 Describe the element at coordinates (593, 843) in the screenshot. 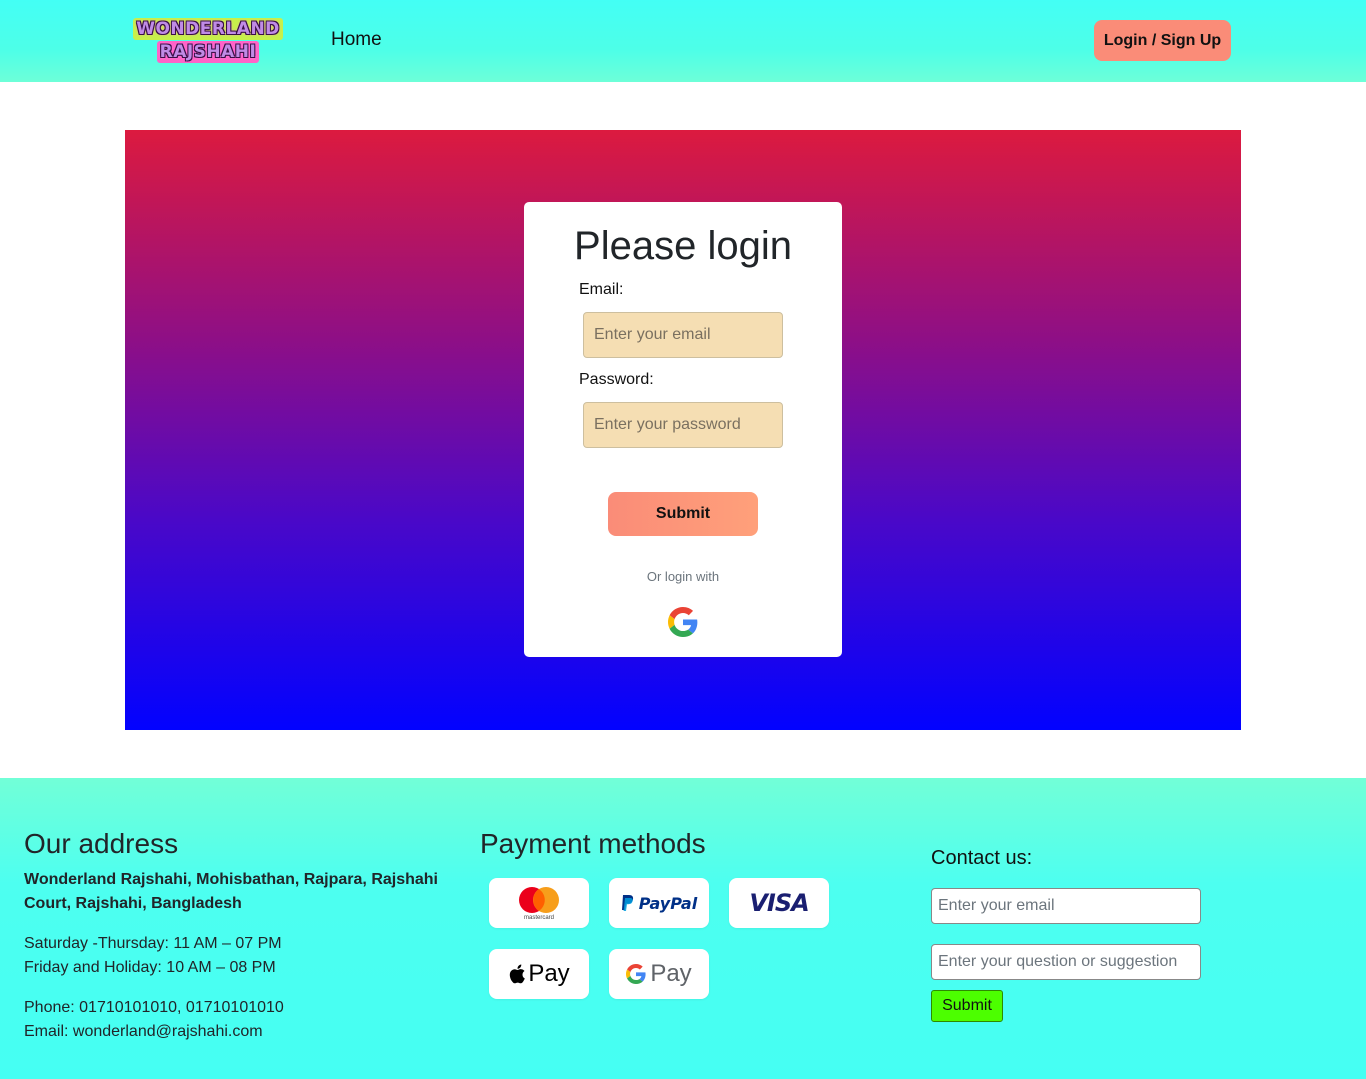

I see `payment-title: Payment methods` at that location.